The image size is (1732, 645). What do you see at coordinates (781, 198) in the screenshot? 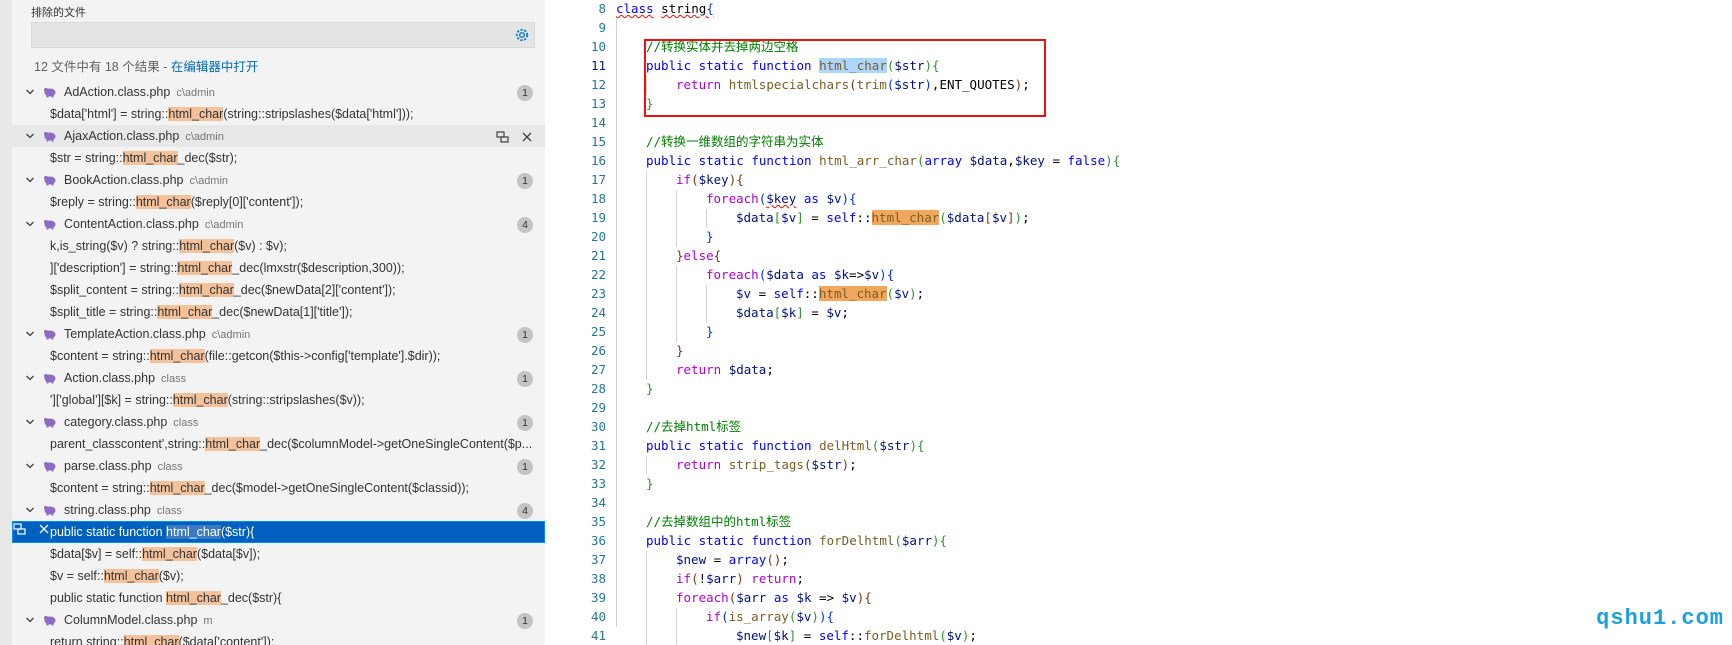
I see `code-line: foreach($key as $v){` at bounding box center [781, 198].